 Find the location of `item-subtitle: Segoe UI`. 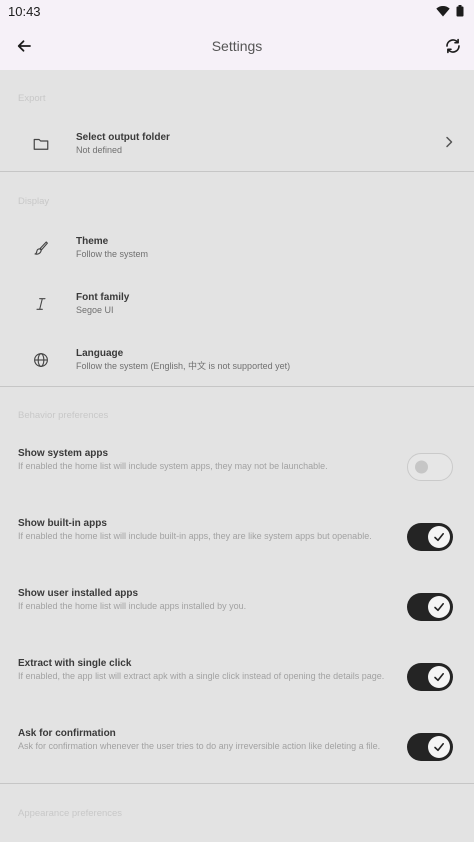

item-subtitle: Segoe UI is located at coordinates (95, 310).